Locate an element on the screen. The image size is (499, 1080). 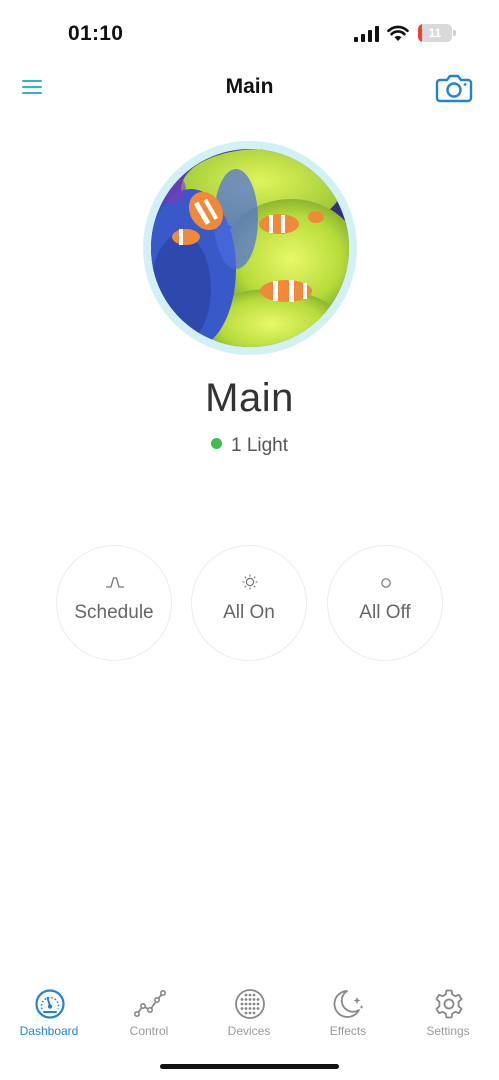
schedule-wave-icon is located at coordinates (115, 582).